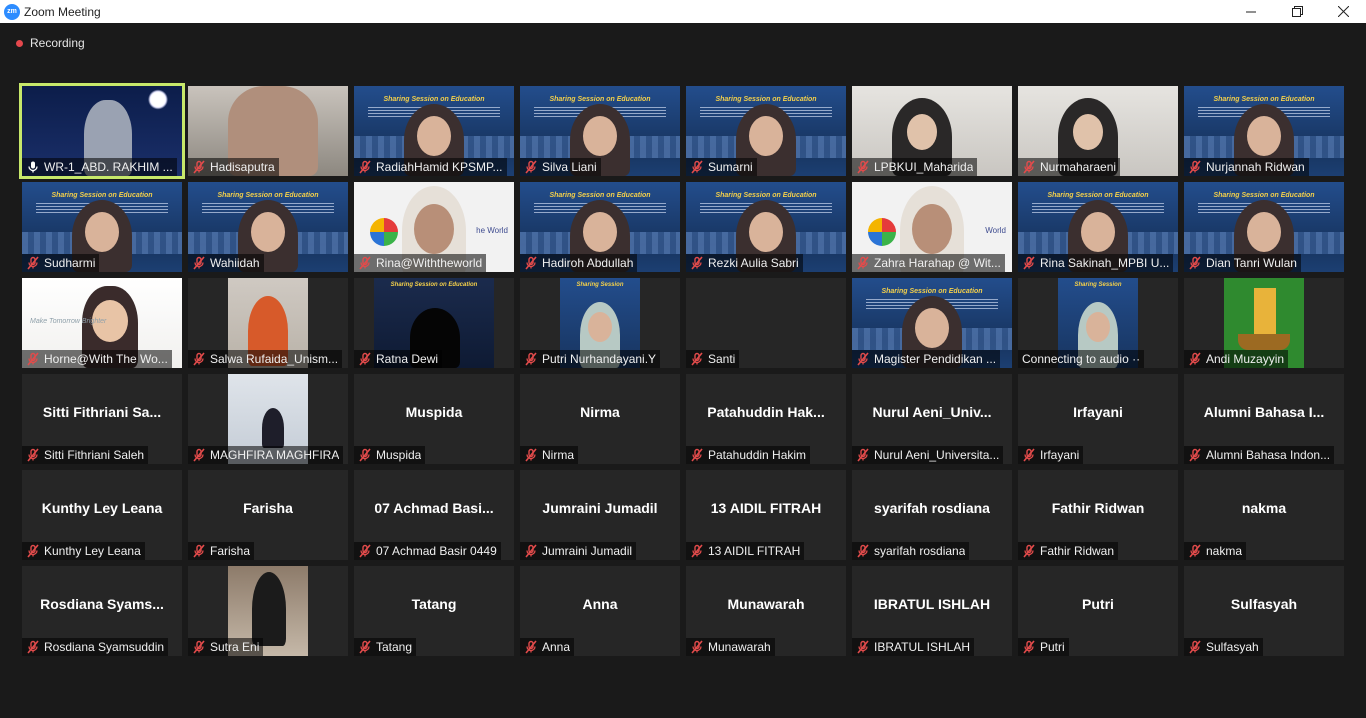 Image resolution: width=1366 pixels, height=718 pixels. I want to click on participant-tile: Sulfasyah Sulfasyah, so click(1264, 611).